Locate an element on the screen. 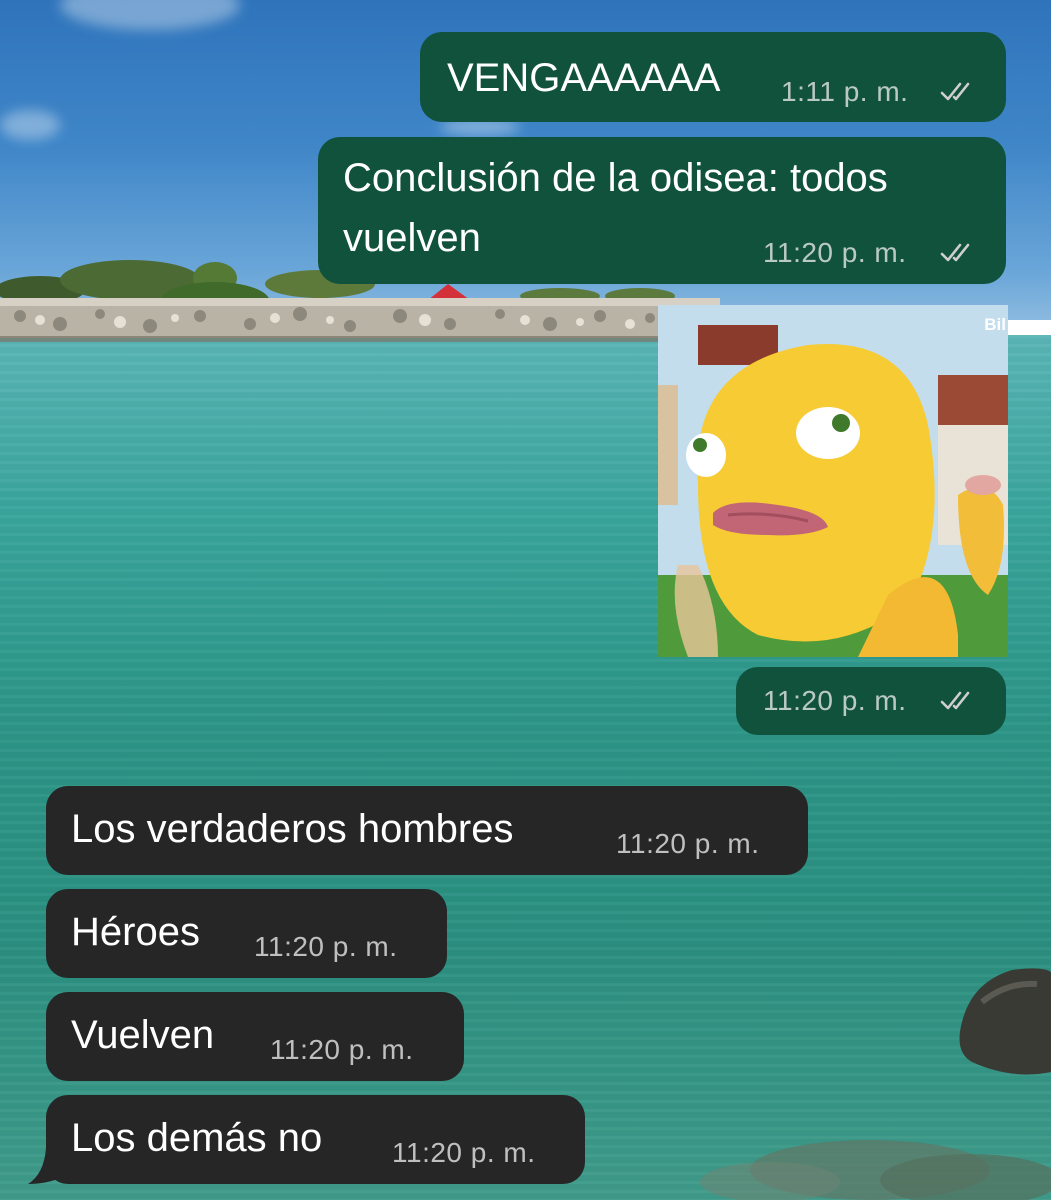  incoming-message-bubble: Los verdaderos hombres 11:20 p. m. is located at coordinates (427, 830).